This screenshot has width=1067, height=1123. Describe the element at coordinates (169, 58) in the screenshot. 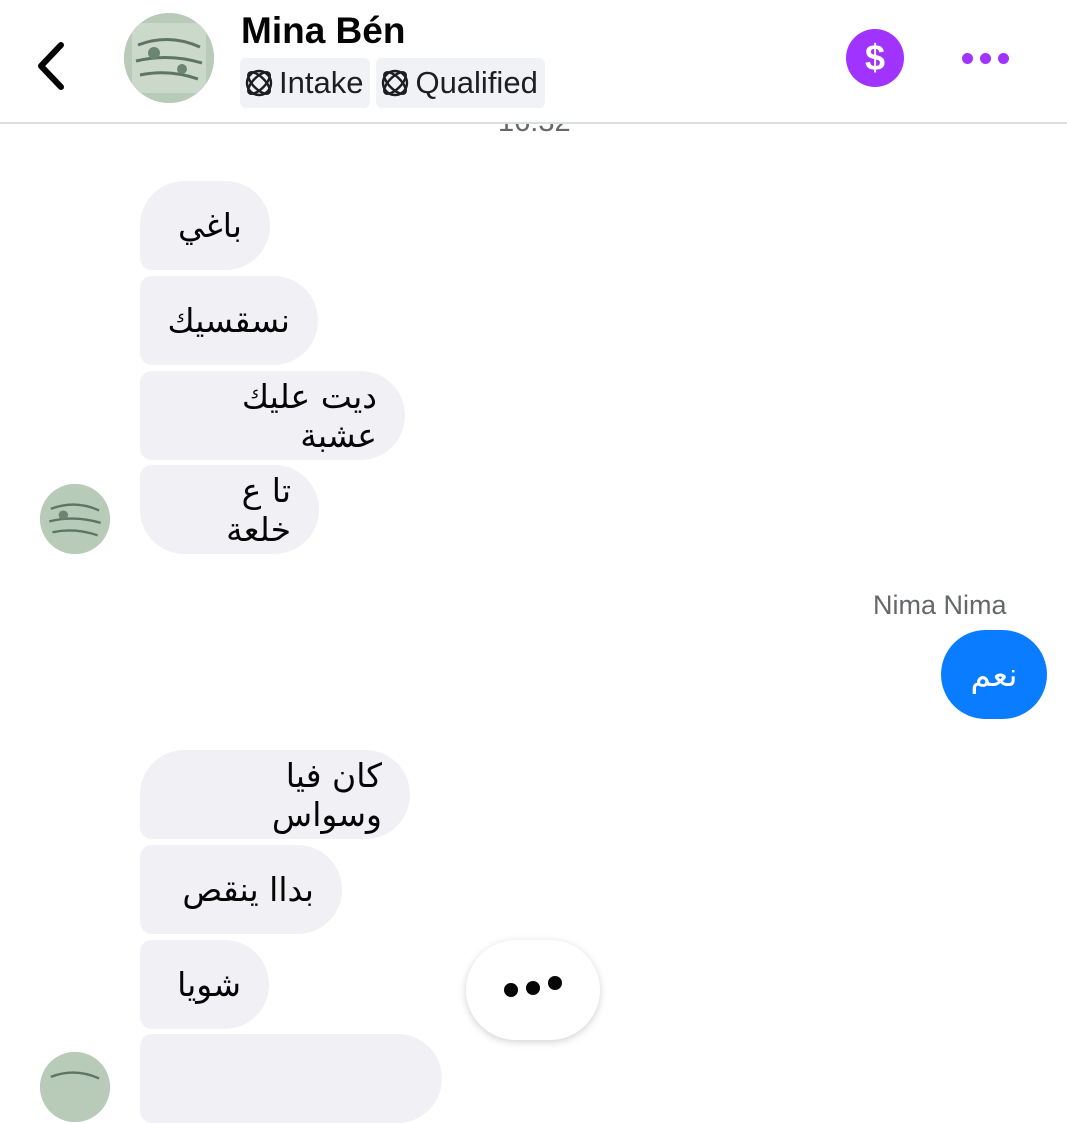

I see `contact-avatar` at that location.